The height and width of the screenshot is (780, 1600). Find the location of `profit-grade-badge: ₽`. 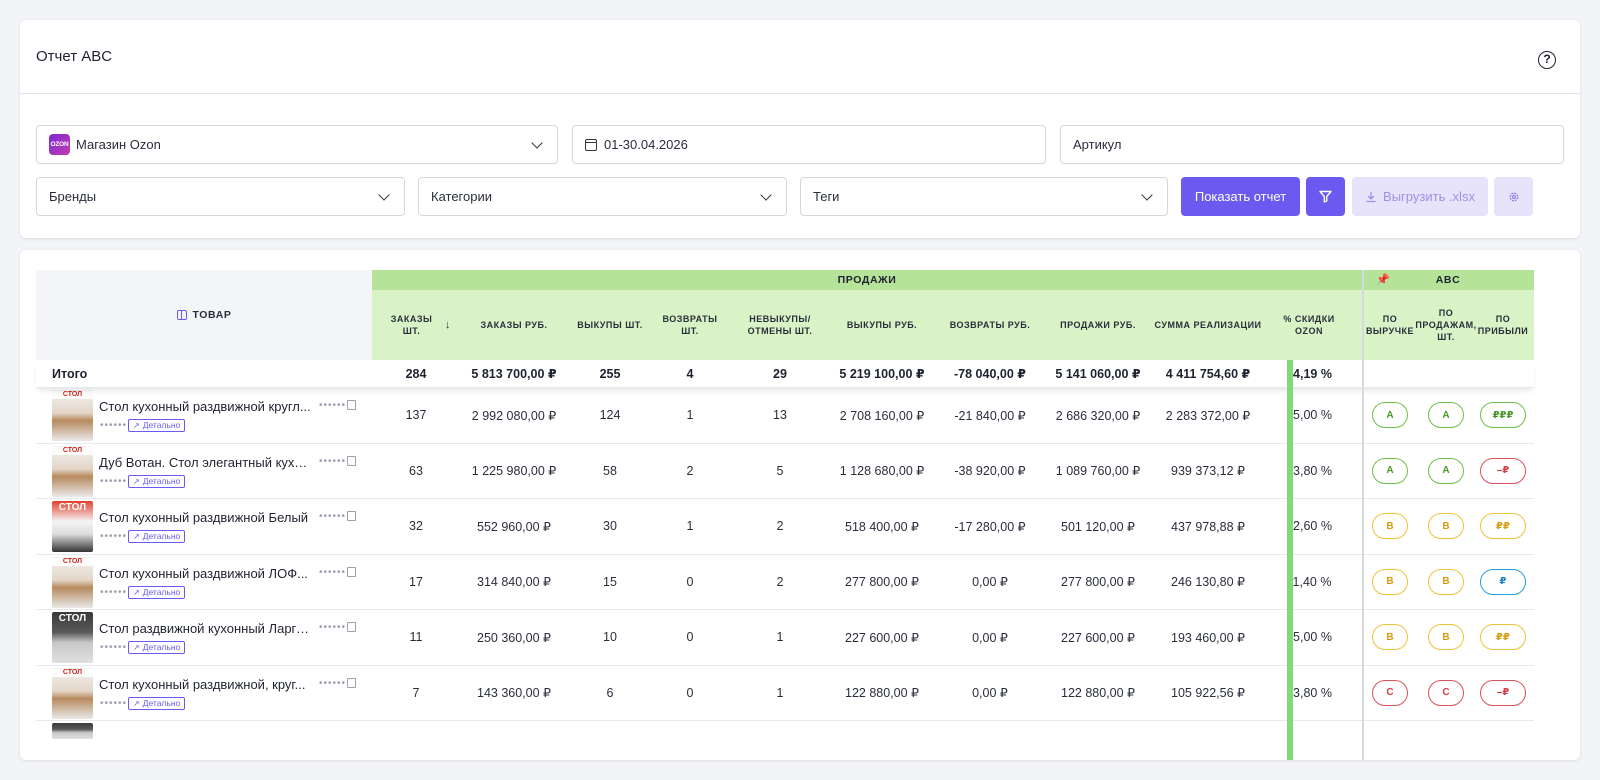

profit-grade-badge: ₽ is located at coordinates (1503, 581).